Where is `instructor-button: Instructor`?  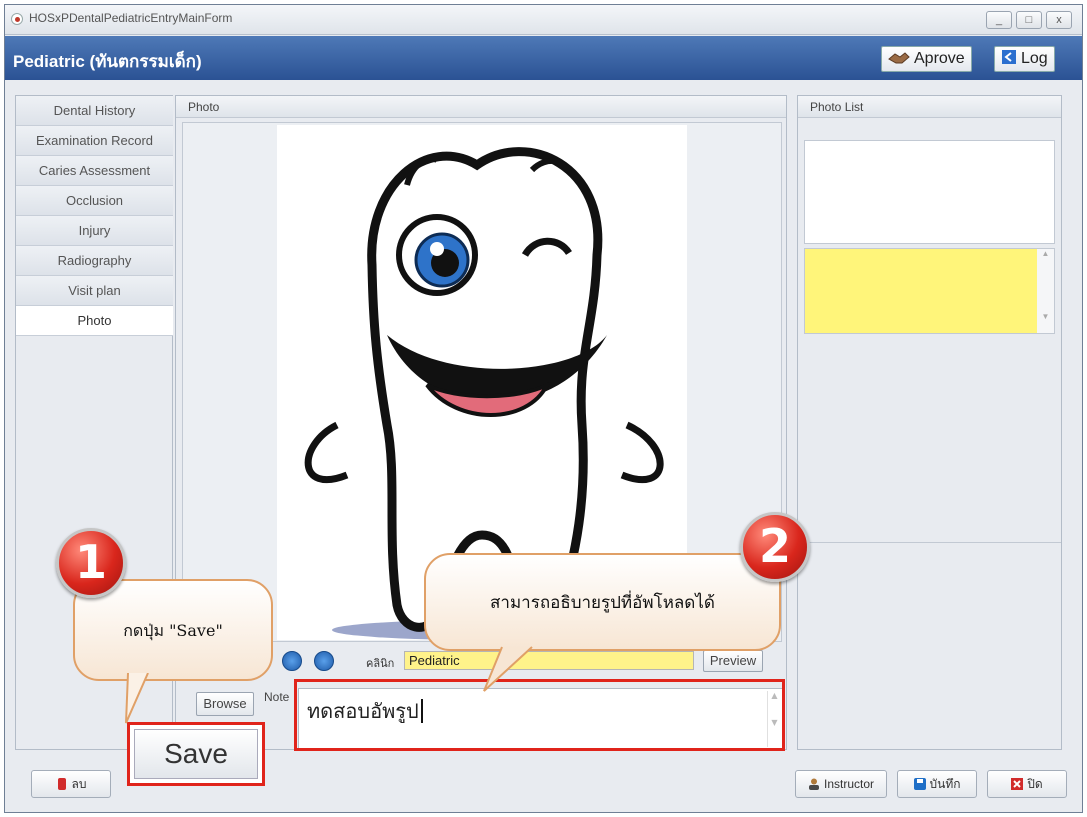
instructor-button: Instructor is located at coordinates (841, 784).